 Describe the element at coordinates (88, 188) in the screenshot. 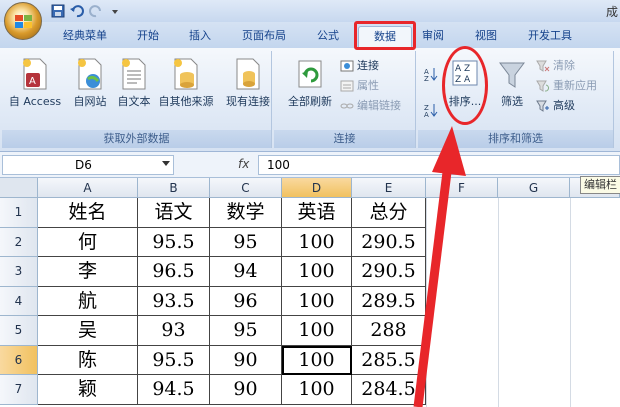

I see `column-header-a: A` at that location.